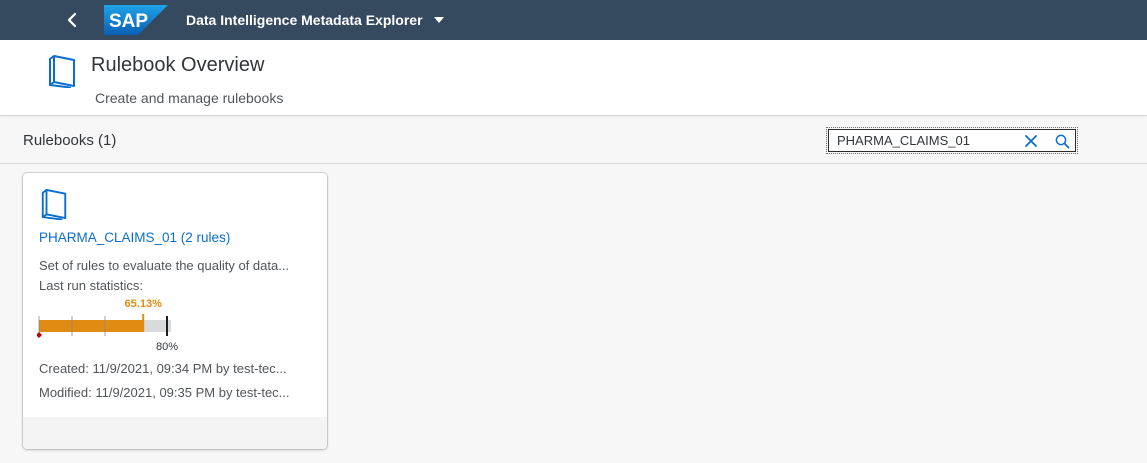 The width and height of the screenshot is (1147, 463). I want to click on back-button, so click(72, 20).